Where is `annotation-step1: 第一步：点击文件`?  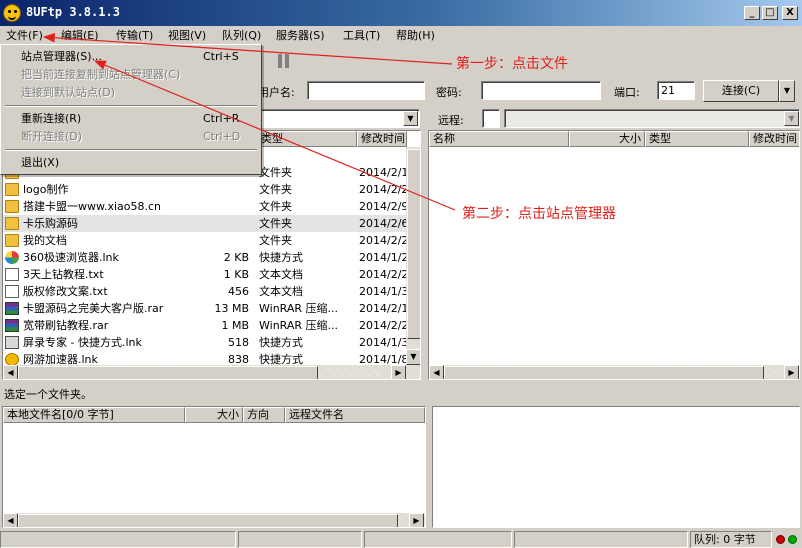 annotation-step1: 第一步：点击文件 is located at coordinates (512, 64).